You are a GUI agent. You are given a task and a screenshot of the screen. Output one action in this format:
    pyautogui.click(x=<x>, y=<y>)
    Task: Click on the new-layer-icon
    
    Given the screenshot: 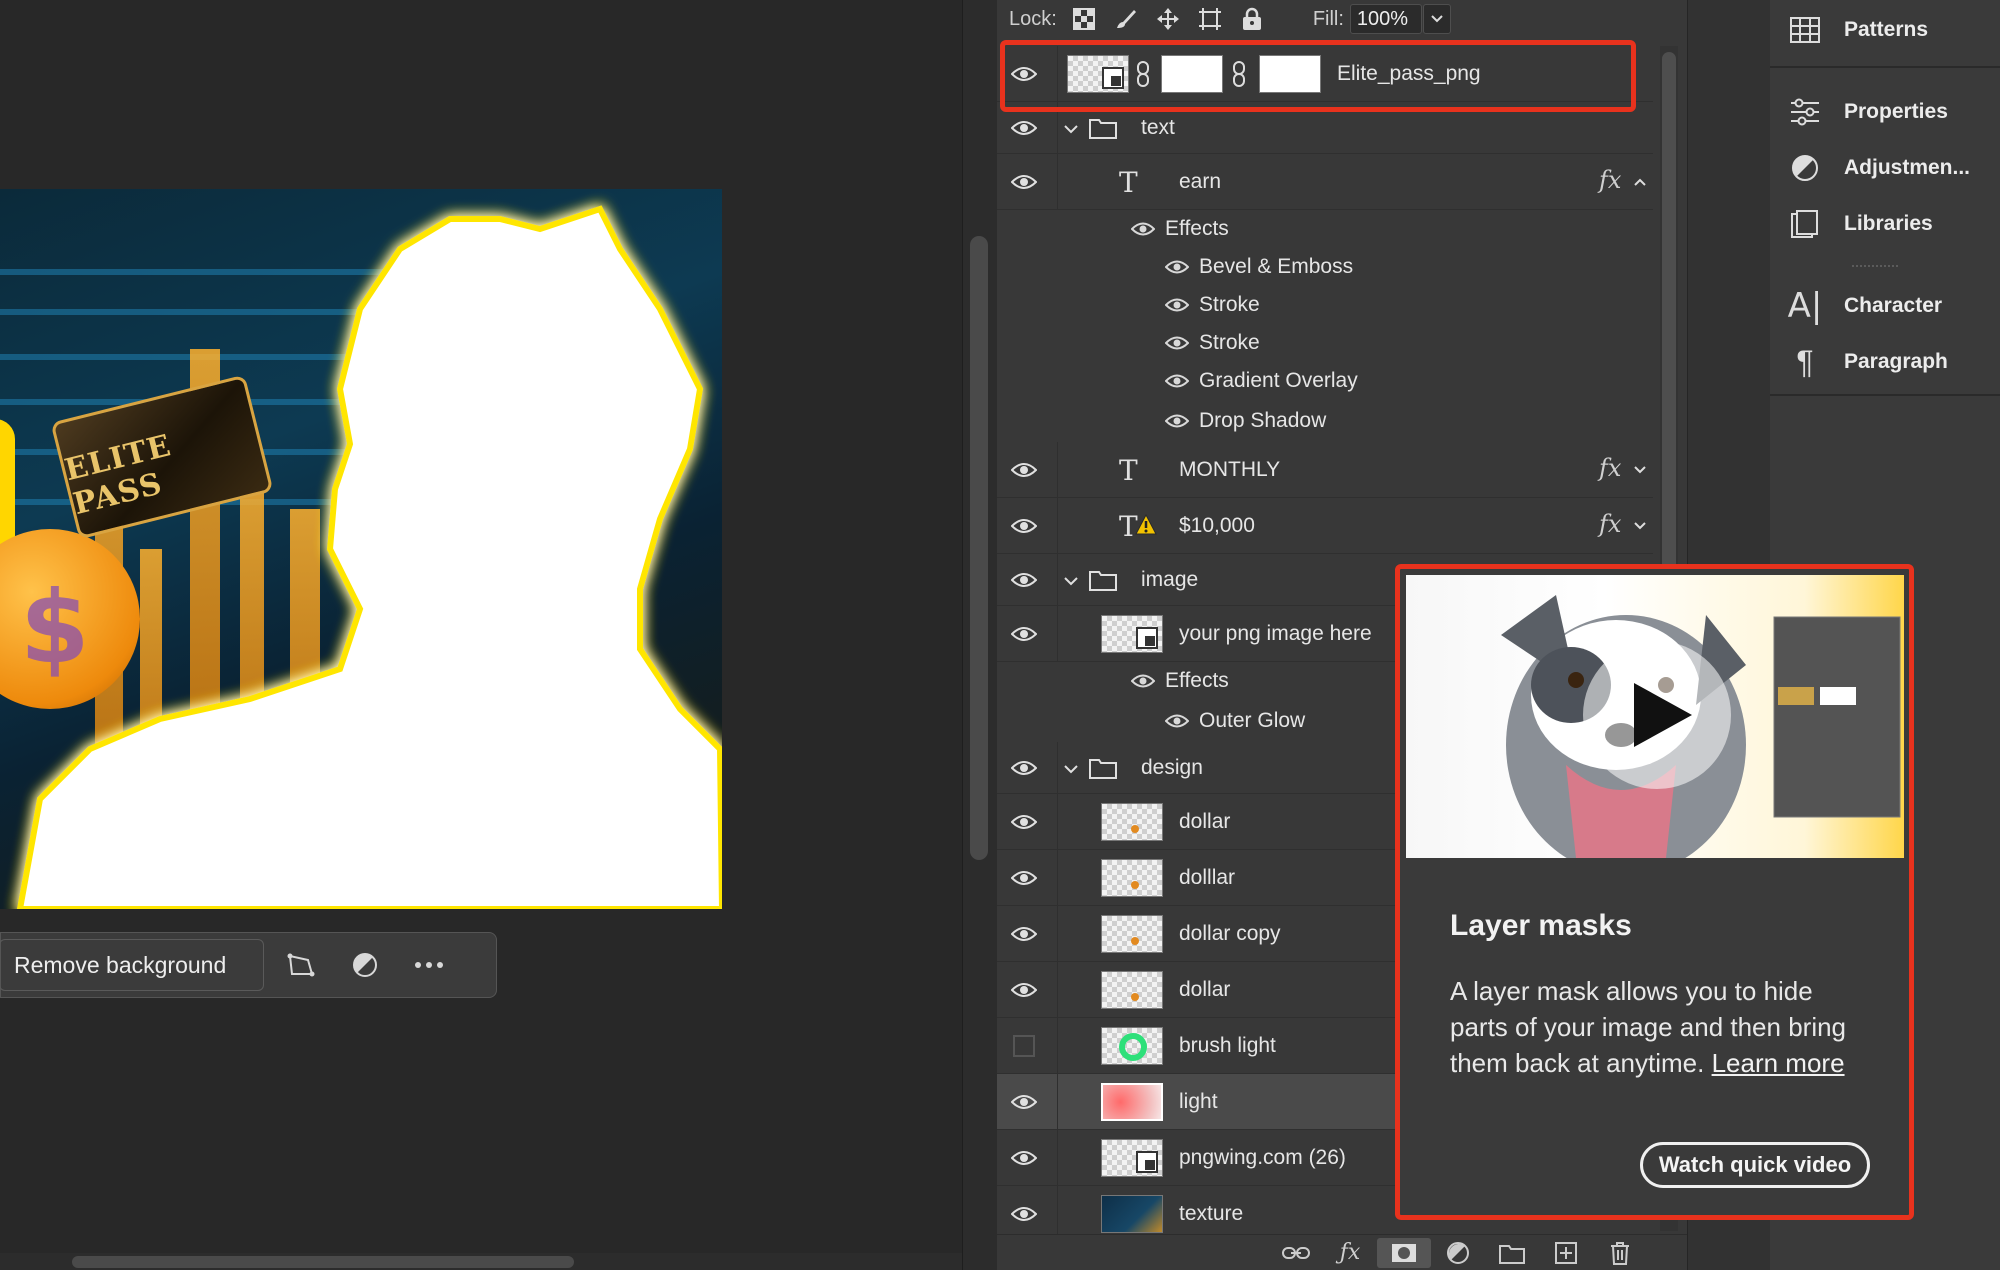 What is the action you would take?
    pyautogui.click(x=1566, y=1252)
    